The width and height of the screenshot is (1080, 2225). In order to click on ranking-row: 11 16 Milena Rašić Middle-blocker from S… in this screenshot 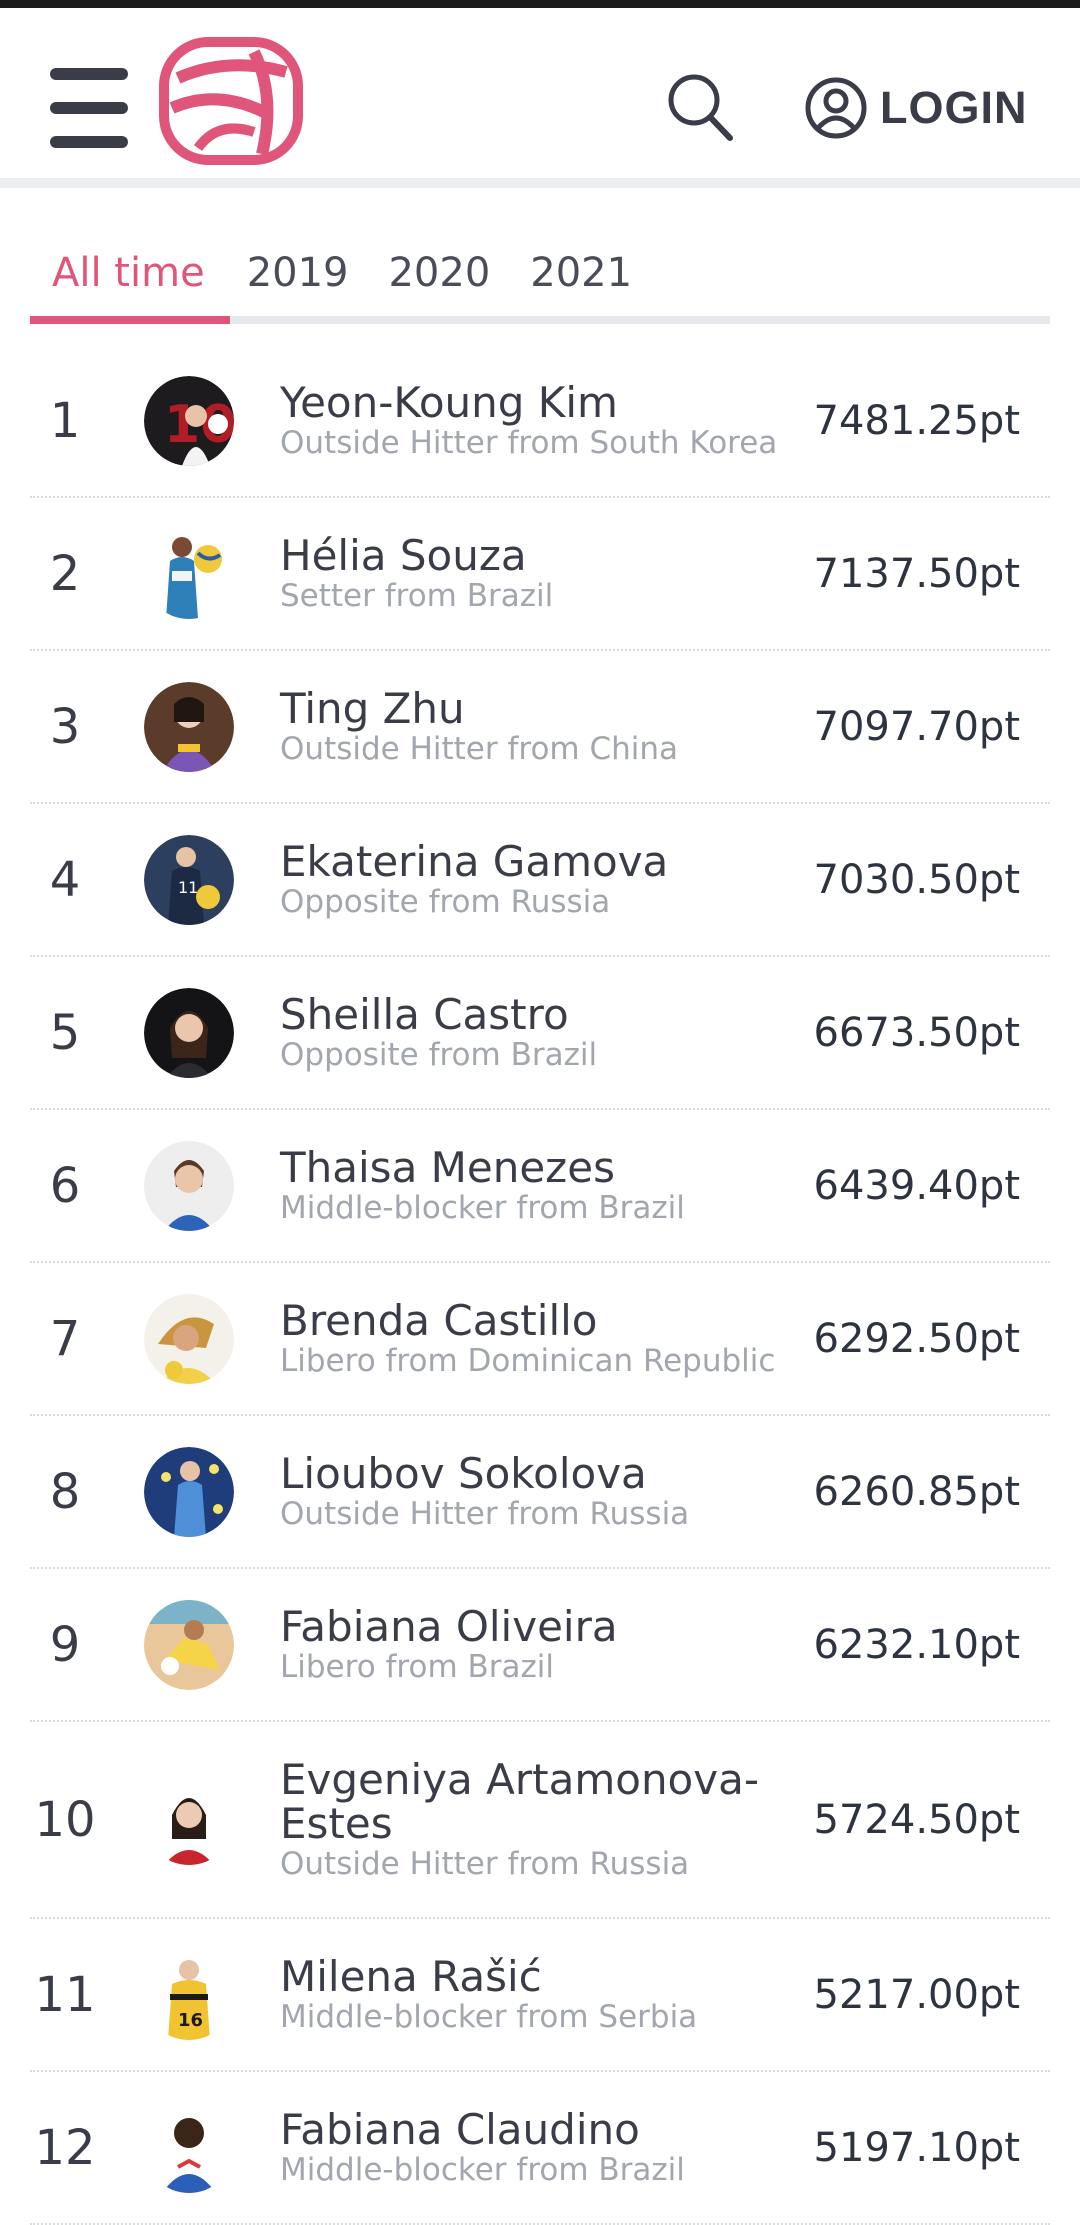, I will do `click(540, 1995)`.